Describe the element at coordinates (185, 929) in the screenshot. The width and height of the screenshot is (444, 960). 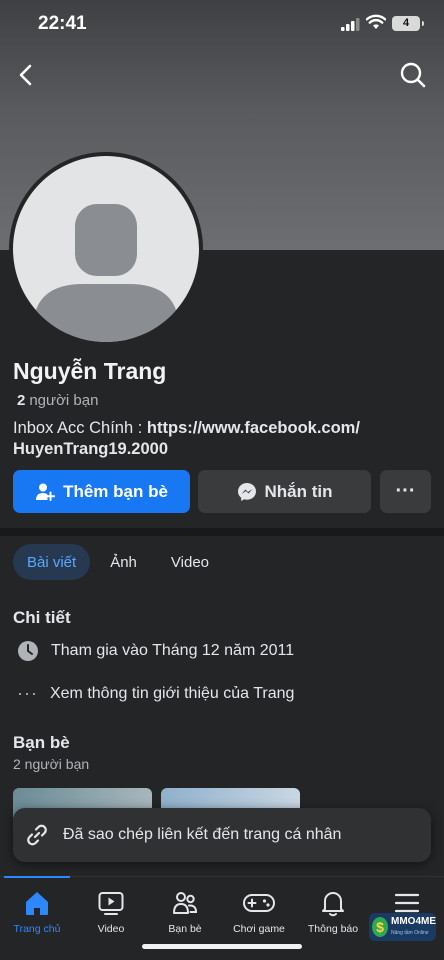
I see `nav-friends-label: Bạn bè` at that location.